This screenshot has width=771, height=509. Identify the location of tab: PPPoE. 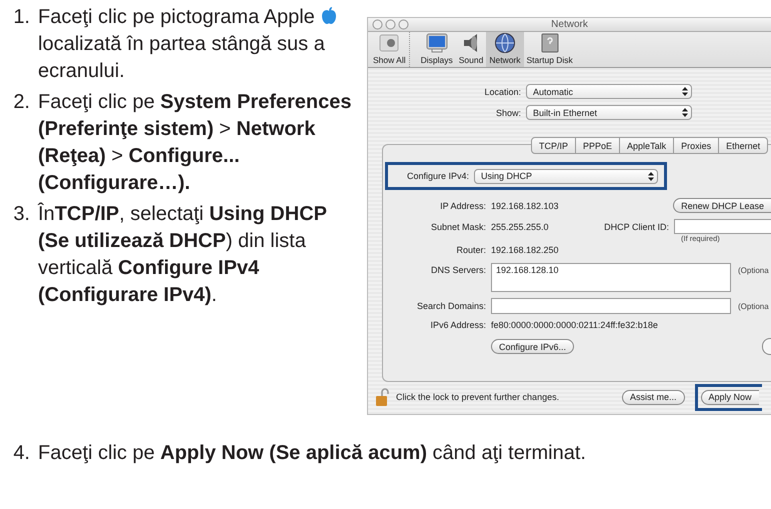
(598, 145).